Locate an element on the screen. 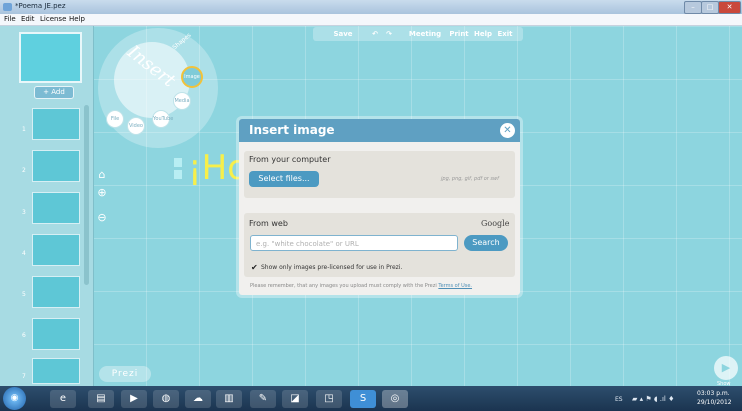  ie-icon: e is located at coordinates (63, 399).